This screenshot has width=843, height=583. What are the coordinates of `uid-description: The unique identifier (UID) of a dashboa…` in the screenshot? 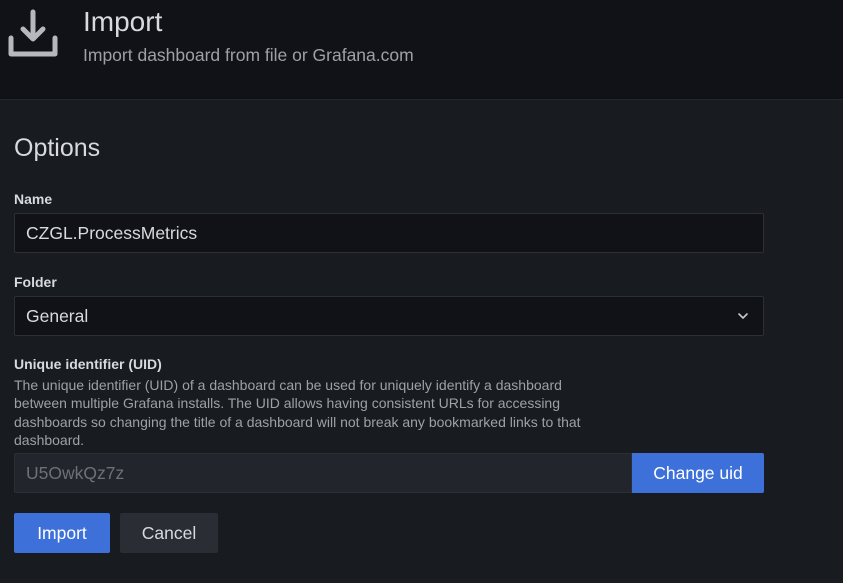 It's located at (297, 412).